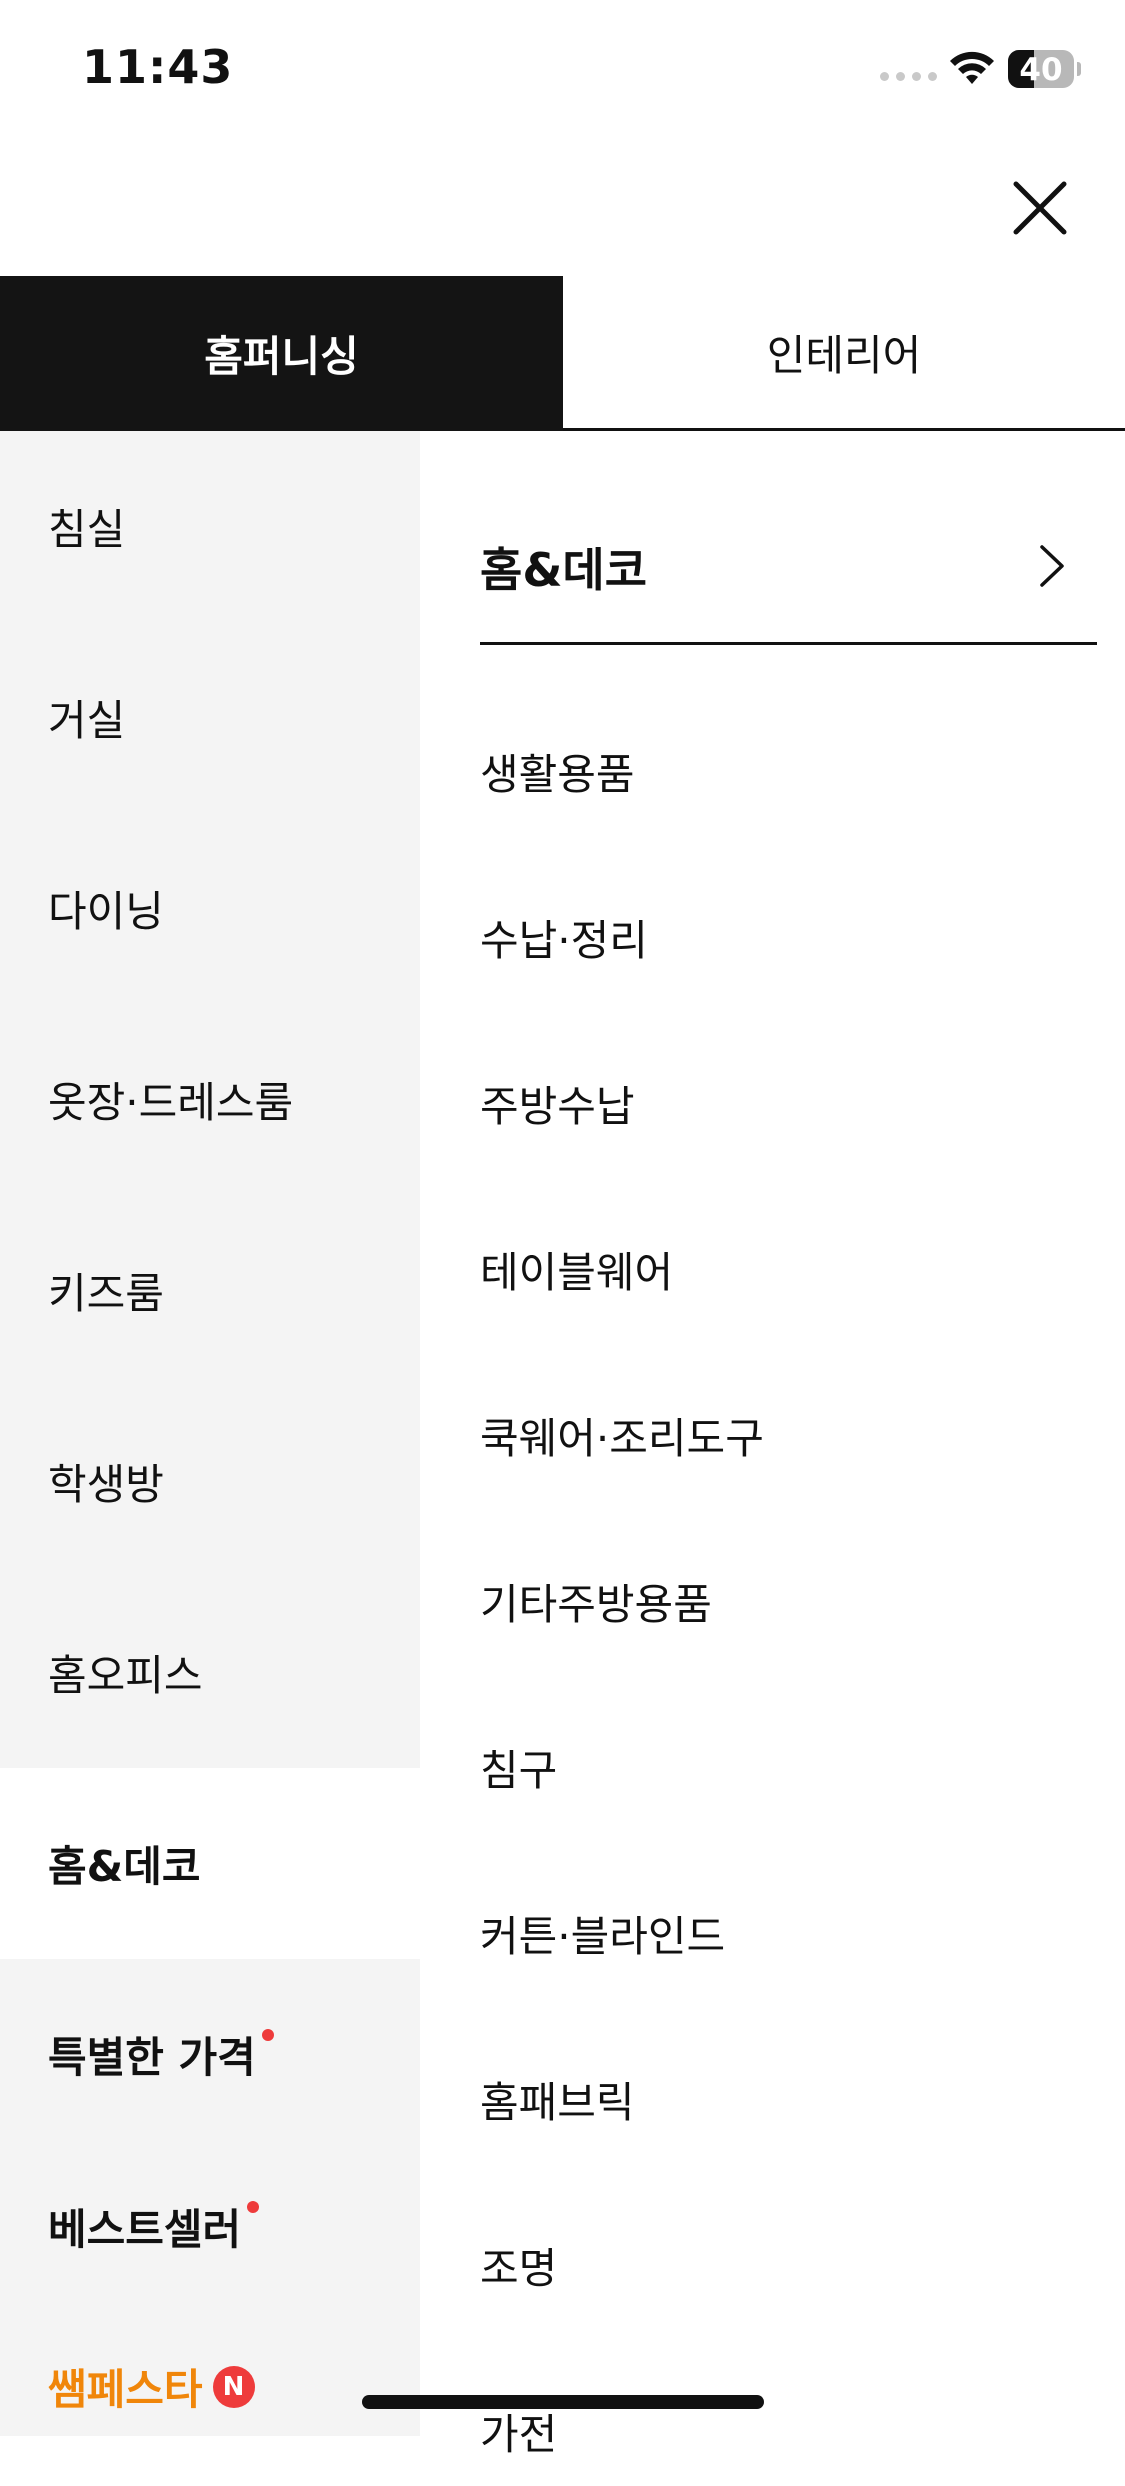 This screenshot has width=1125, height=2486. I want to click on left-item-kids-room: 키즈룸, so click(210, 1290).